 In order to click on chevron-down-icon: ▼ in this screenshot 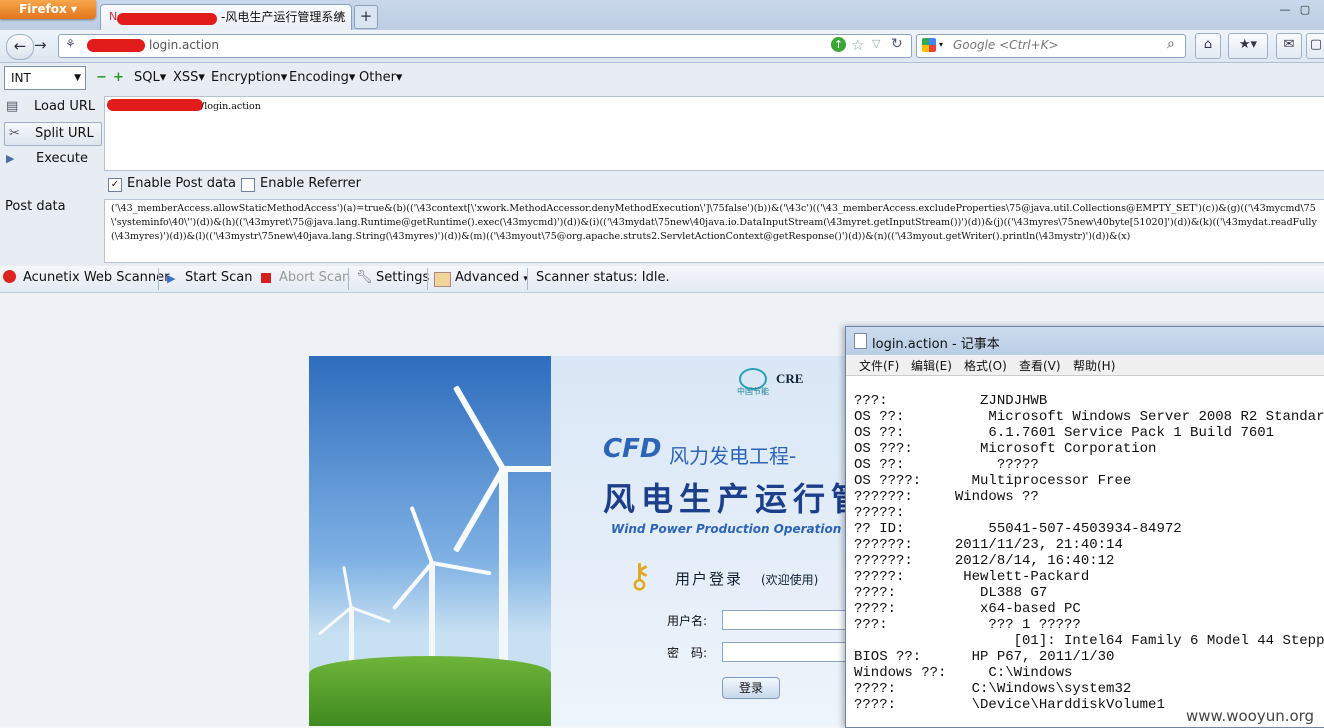, I will do `click(77, 78)`.